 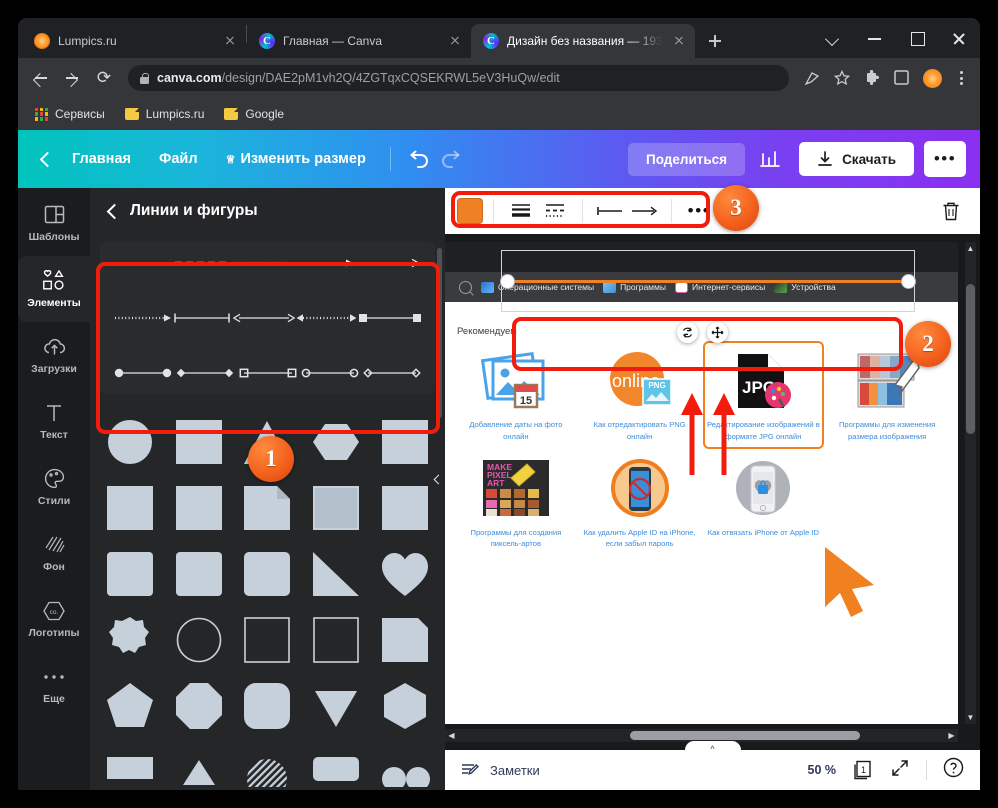 I want to click on collapse-panel-button: ^, so click(x=712, y=747).